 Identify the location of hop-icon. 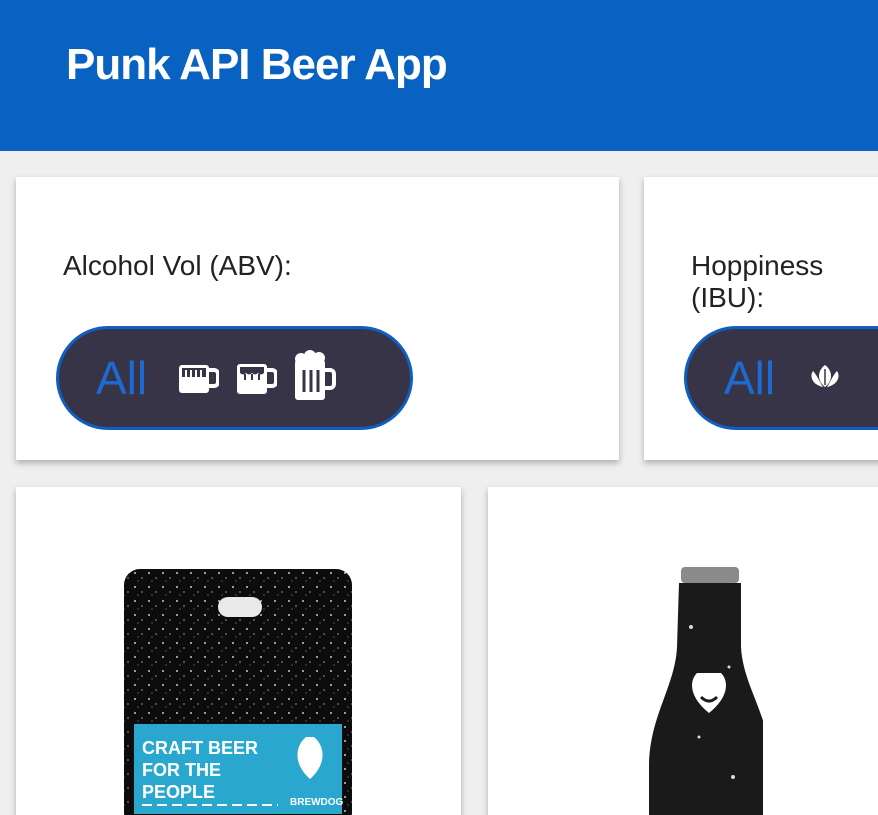
(825, 378).